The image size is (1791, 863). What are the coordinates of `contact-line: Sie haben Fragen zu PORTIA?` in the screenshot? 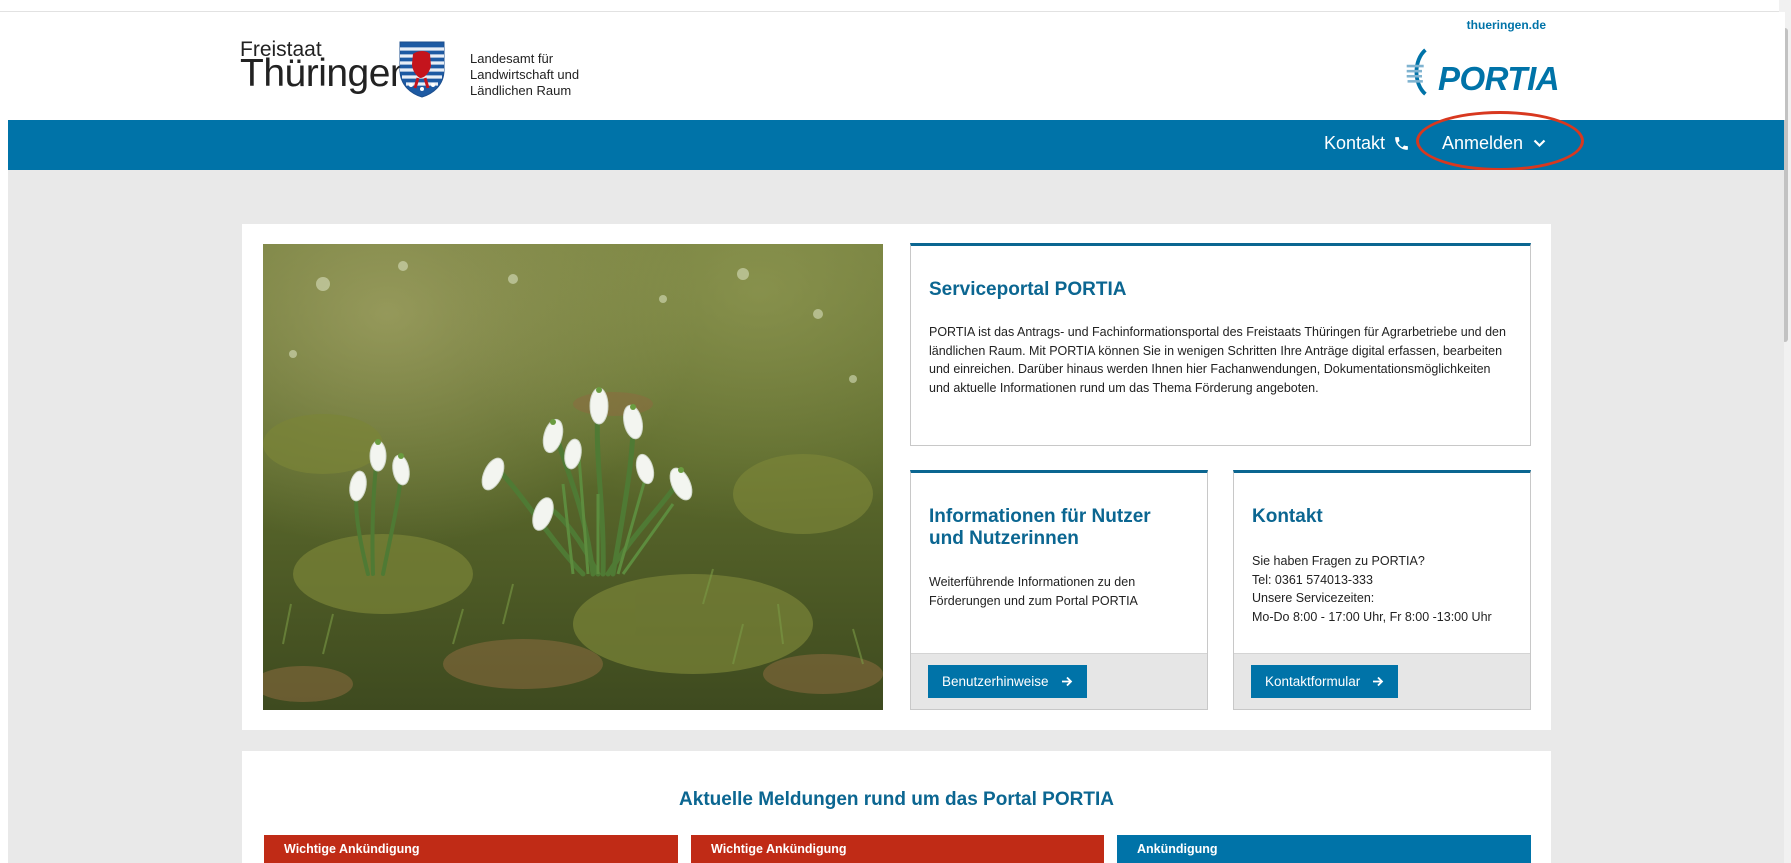 It's located at (1338, 561).